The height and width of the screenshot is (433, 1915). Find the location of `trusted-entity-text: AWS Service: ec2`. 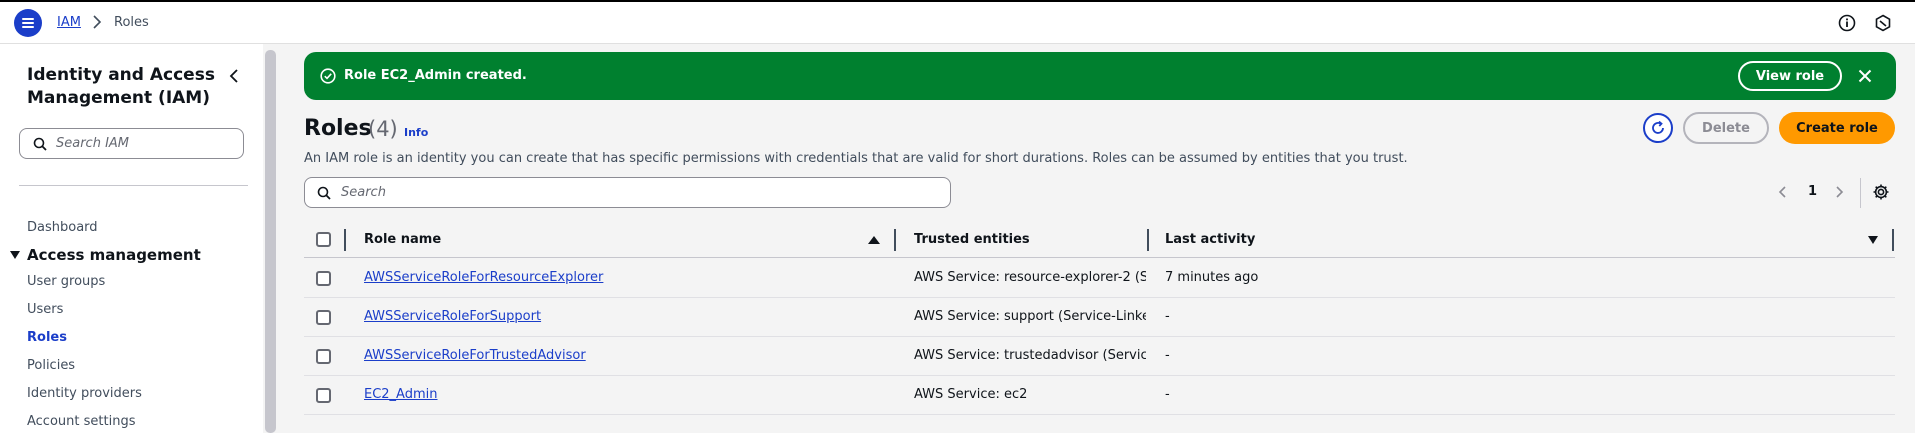

trusted-entity-text: AWS Service: ec2 is located at coordinates (971, 394).